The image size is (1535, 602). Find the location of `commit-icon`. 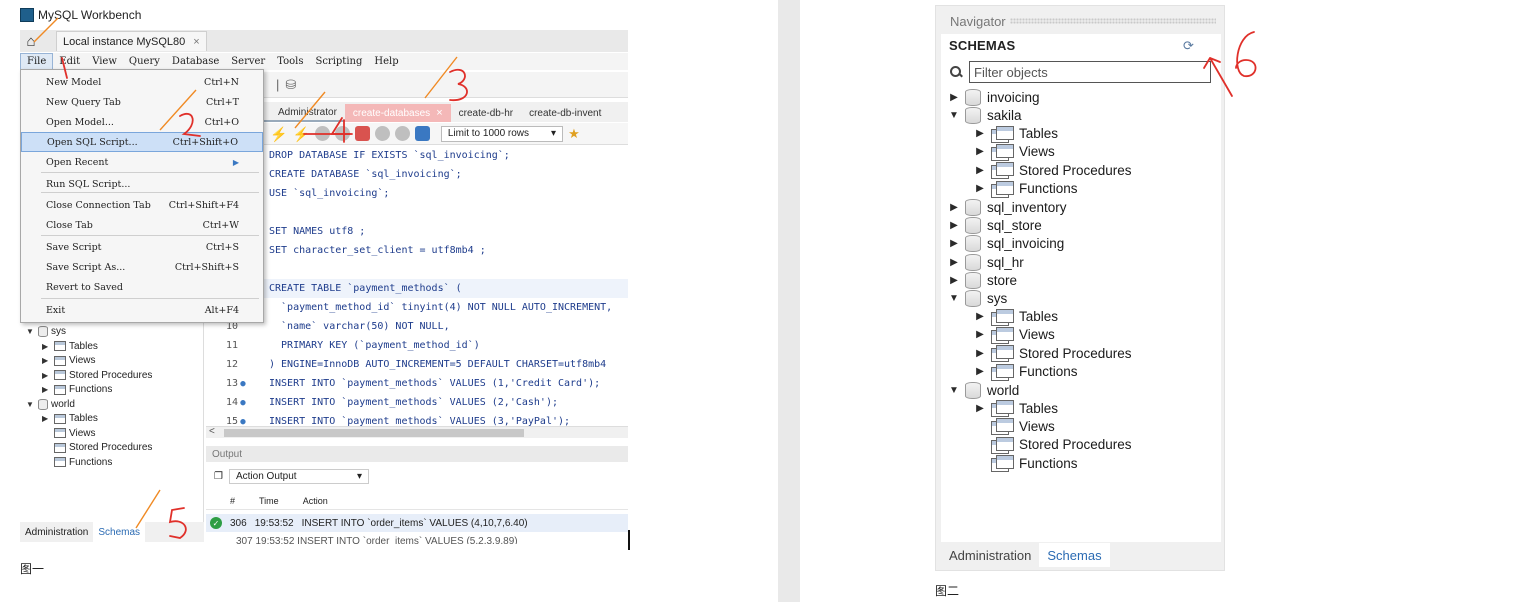

commit-icon is located at coordinates (382, 133).